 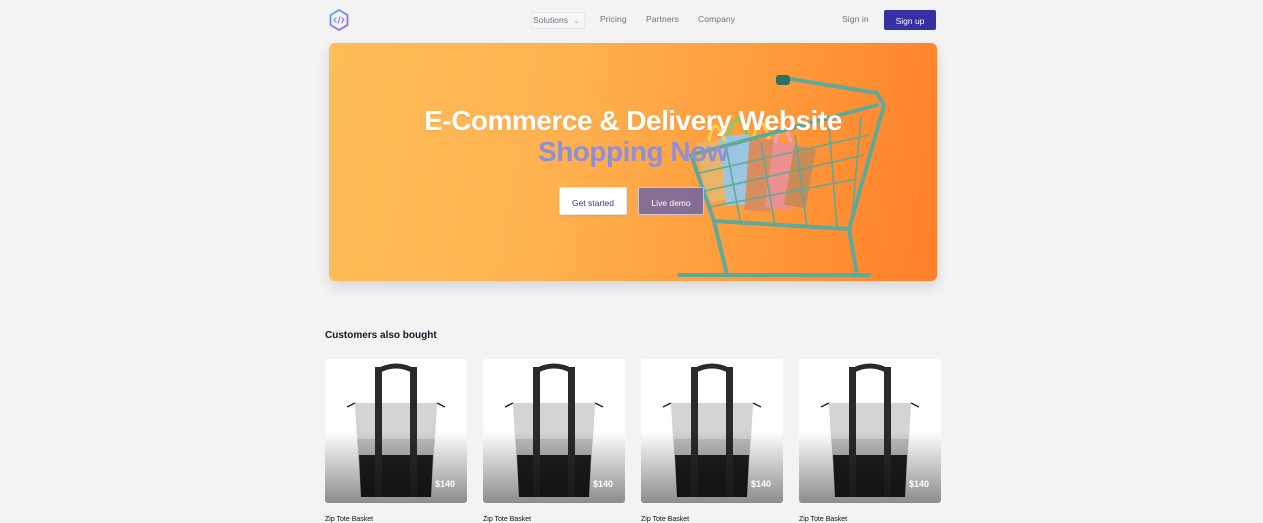 I want to click on code-hexagon-icon, so click(x=339, y=20).